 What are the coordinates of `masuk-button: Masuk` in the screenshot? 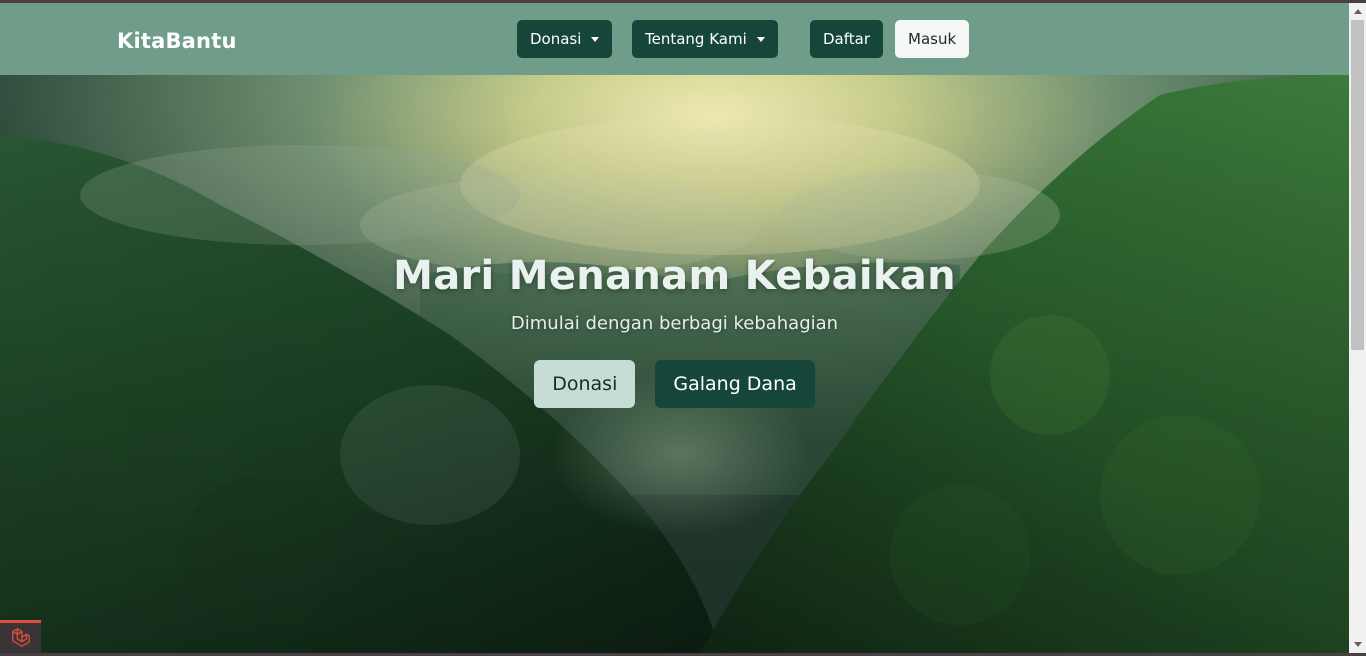 It's located at (932, 39).